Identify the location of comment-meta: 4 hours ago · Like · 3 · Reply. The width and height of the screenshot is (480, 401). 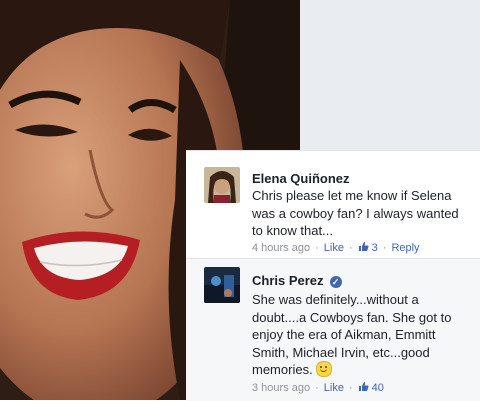
(336, 247).